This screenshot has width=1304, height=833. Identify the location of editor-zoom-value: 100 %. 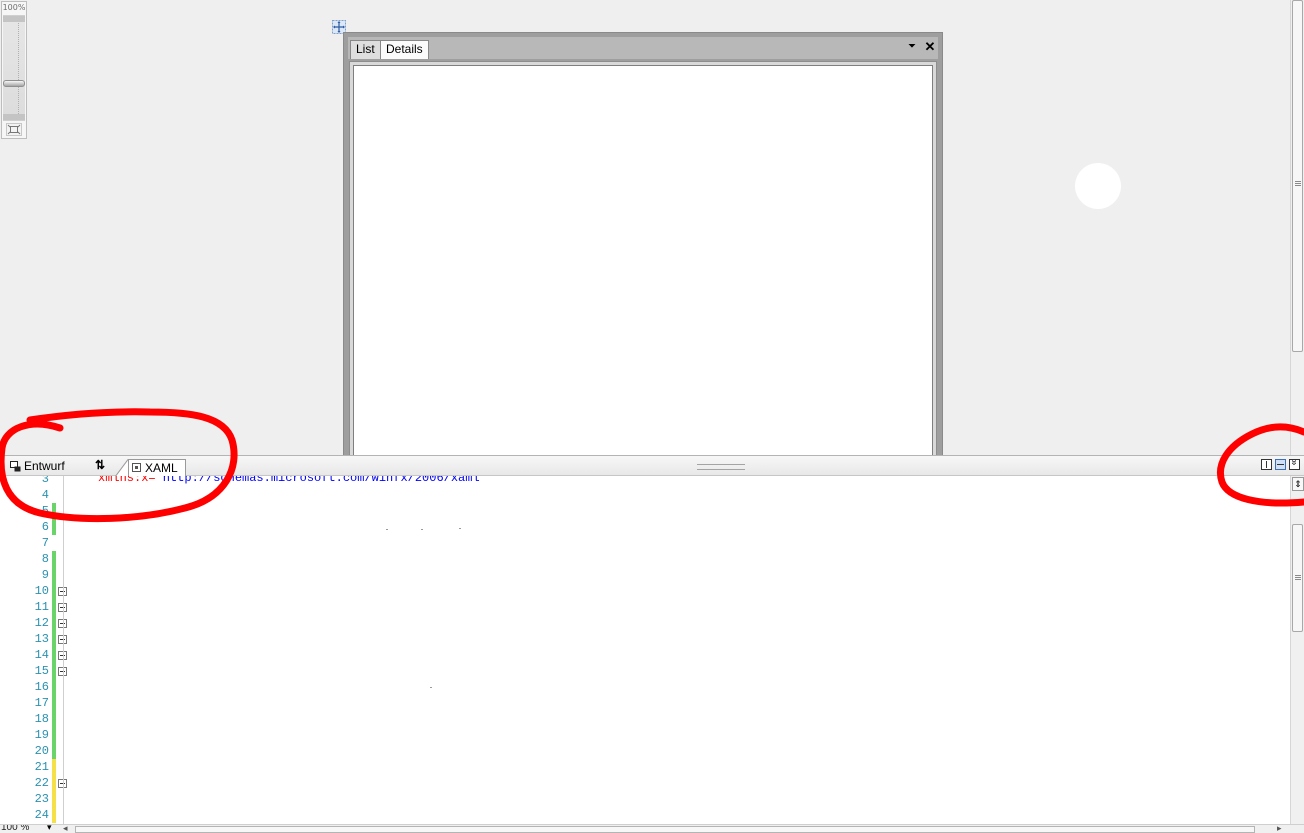
(15, 829).